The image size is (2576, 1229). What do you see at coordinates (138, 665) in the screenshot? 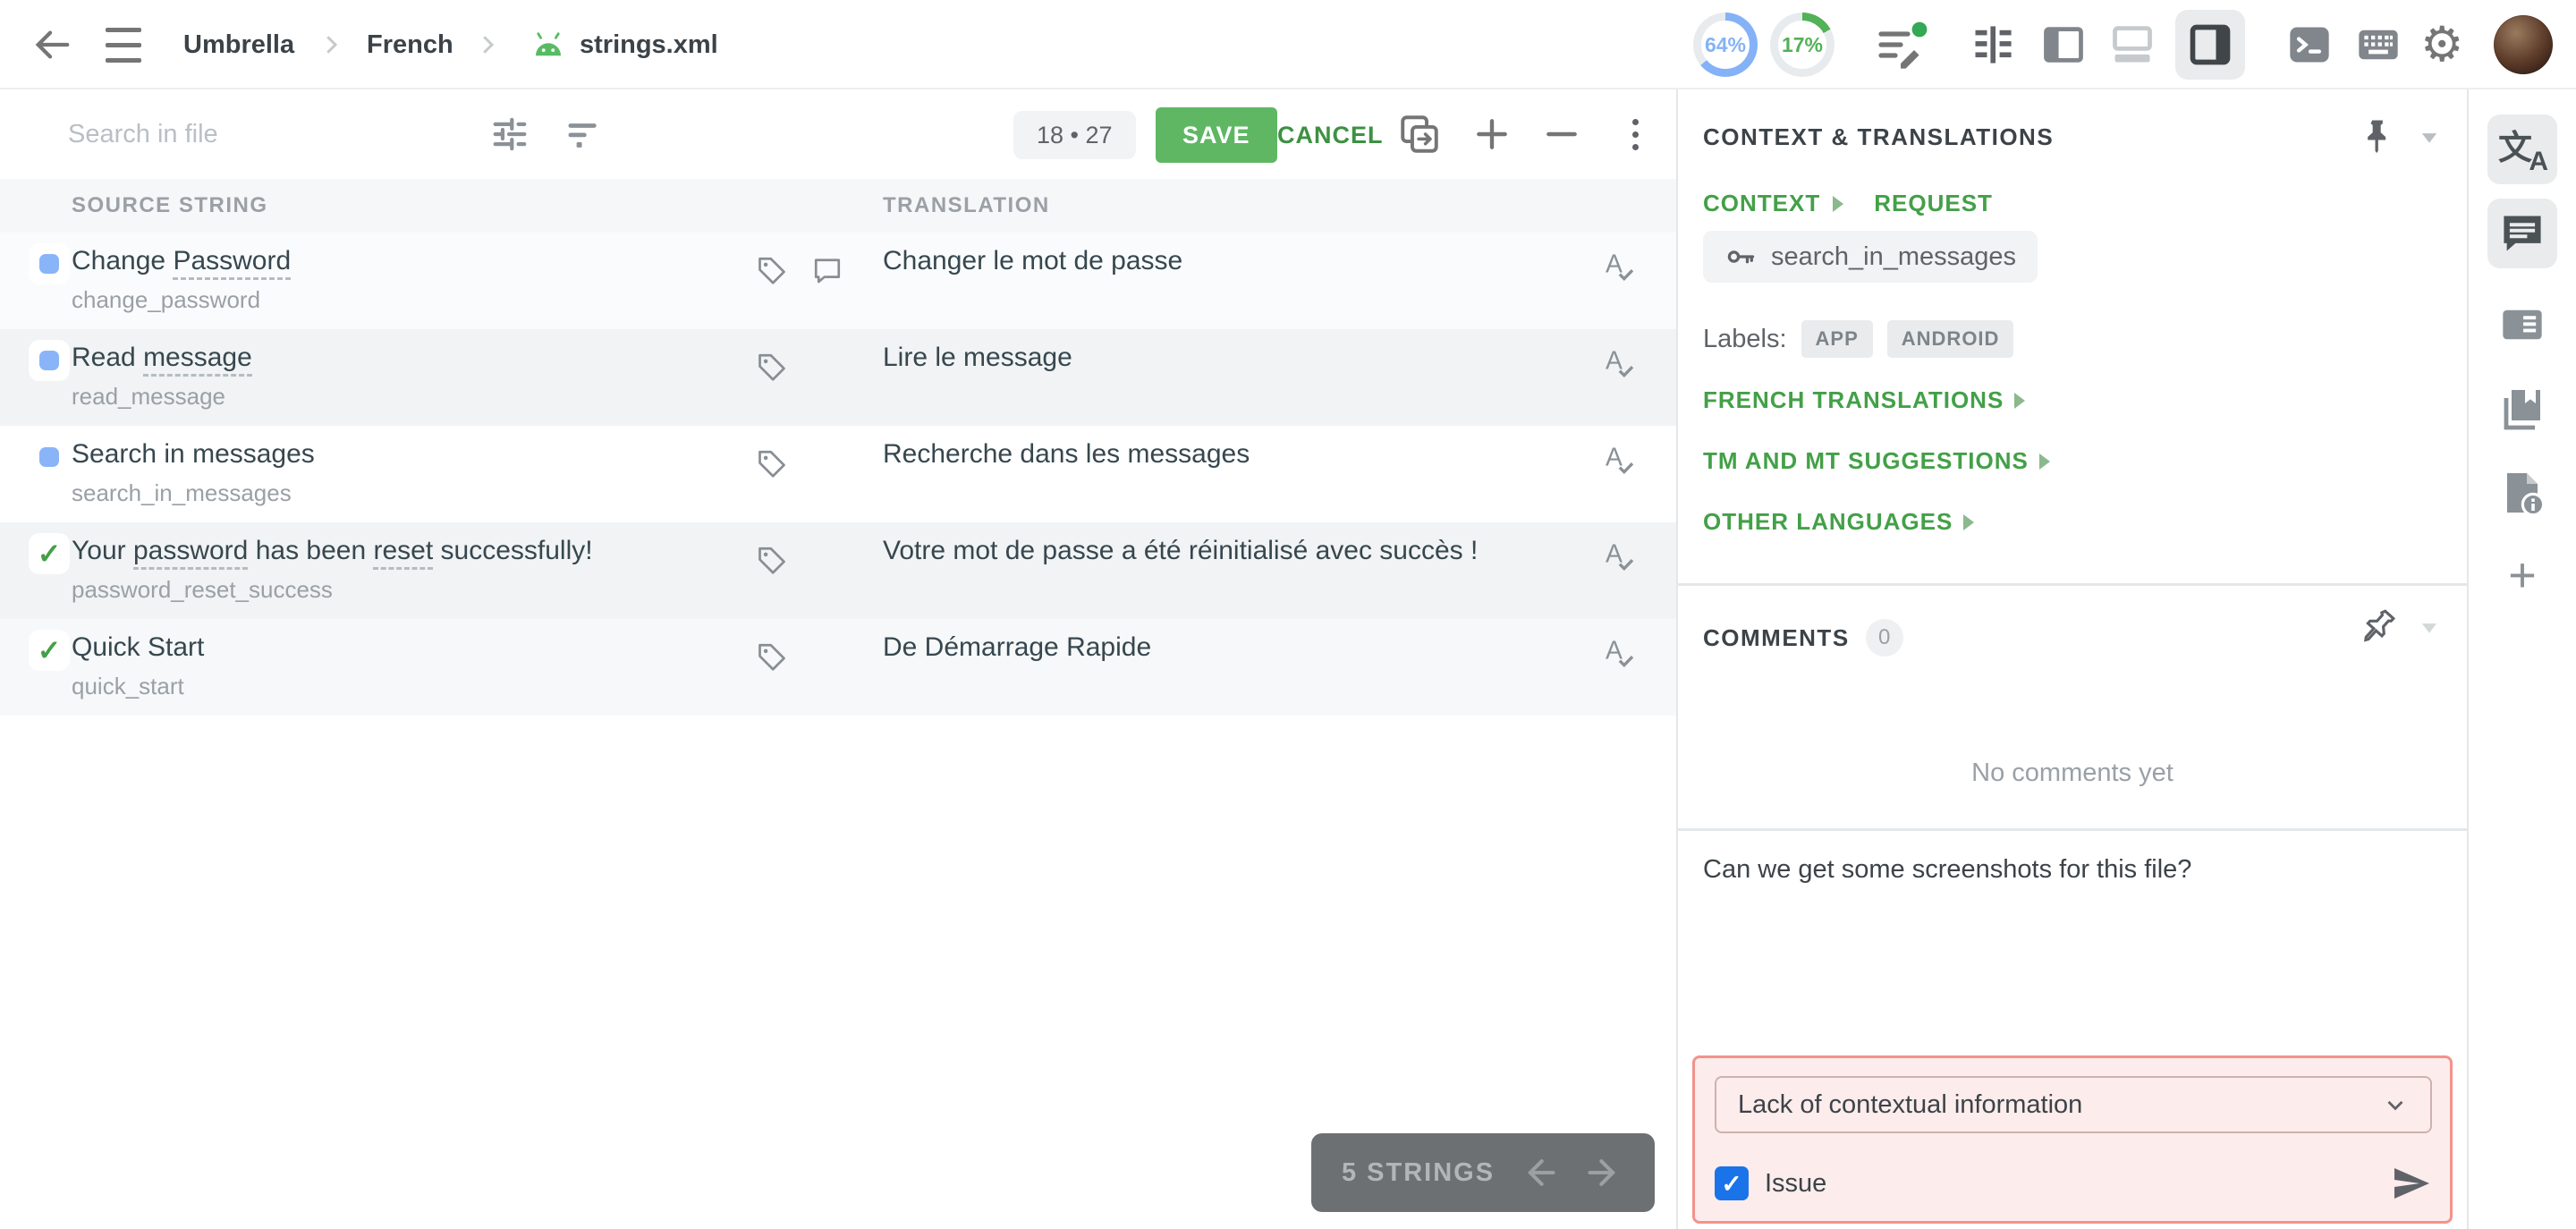
I see `source-string-cell: Quick Start quick_start` at bounding box center [138, 665].